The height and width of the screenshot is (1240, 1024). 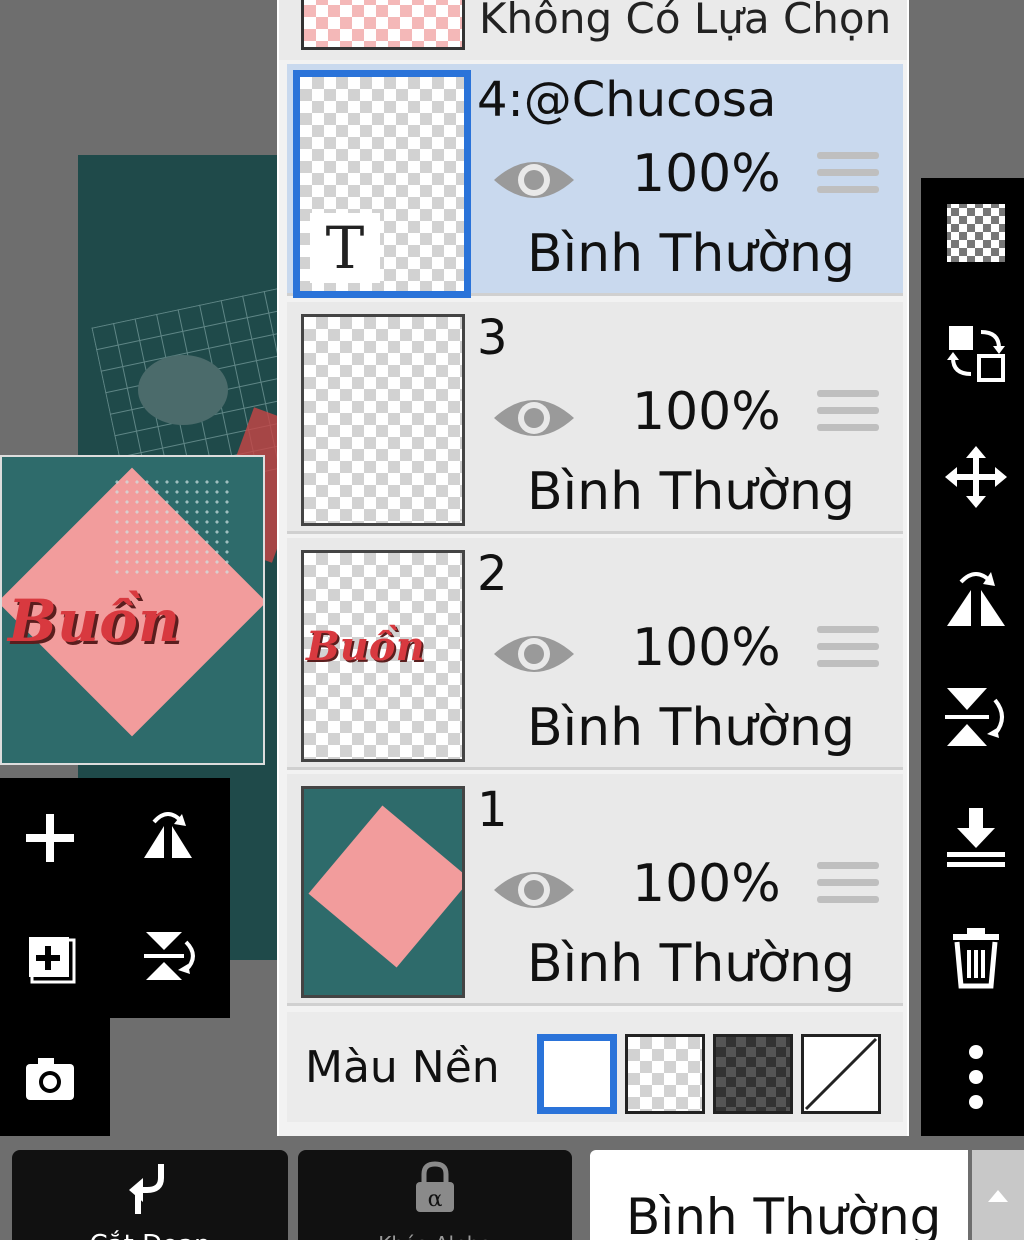 What do you see at coordinates (402, 1067) in the screenshot?
I see `background-label: Màu Nền` at bounding box center [402, 1067].